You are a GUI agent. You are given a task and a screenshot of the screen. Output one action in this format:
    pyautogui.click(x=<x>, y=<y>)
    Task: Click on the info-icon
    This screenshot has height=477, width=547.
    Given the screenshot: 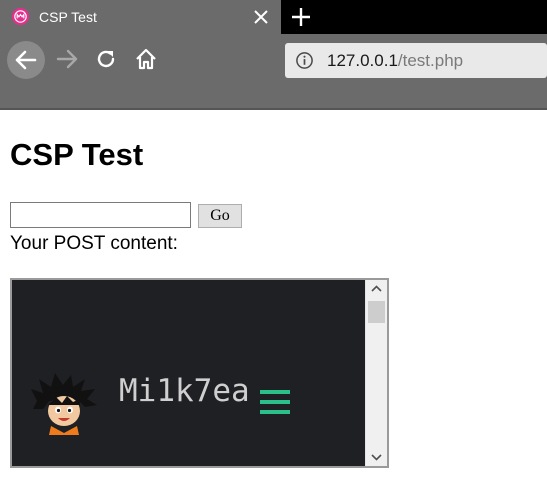 What is the action you would take?
    pyautogui.click(x=304, y=60)
    